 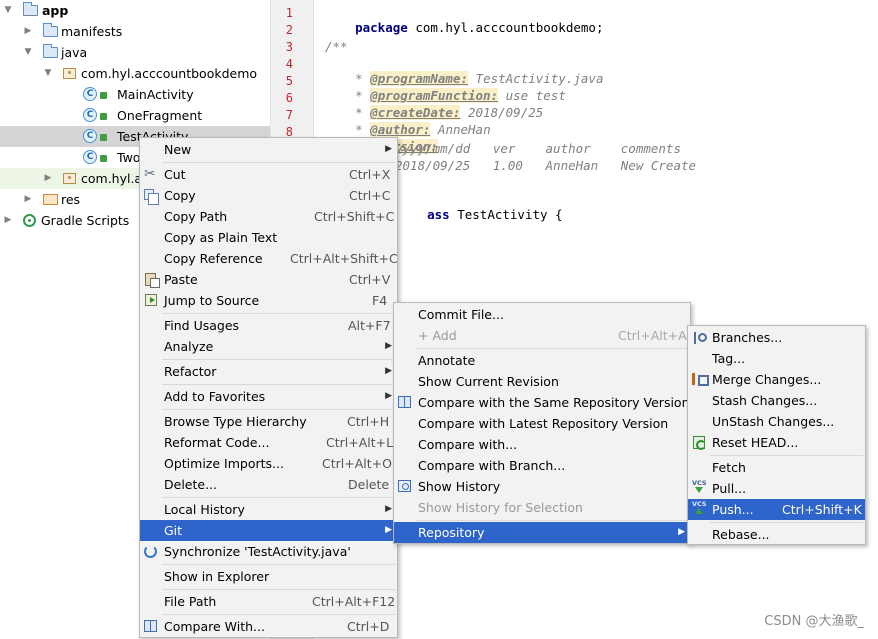 What do you see at coordinates (506, 214) in the screenshot?
I see `code-text: TestActivity {` at bounding box center [506, 214].